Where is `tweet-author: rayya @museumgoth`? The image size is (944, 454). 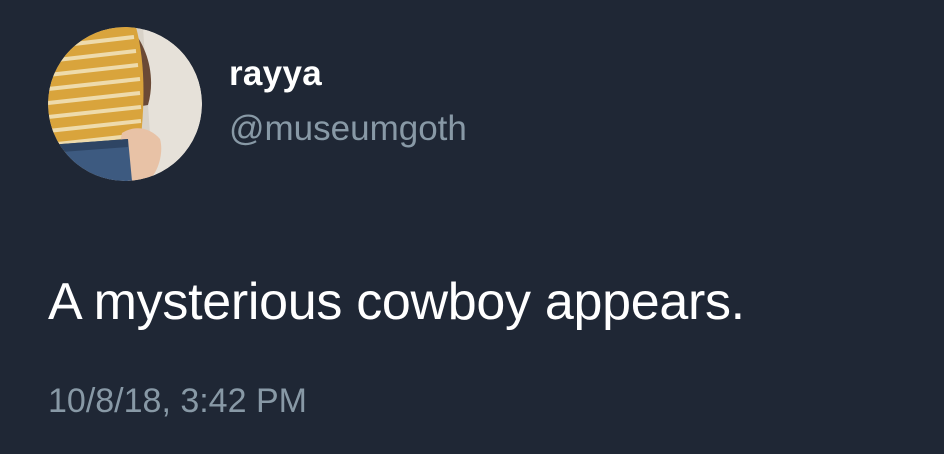
tweet-author: rayya @museumgoth is located at coordinates (348, 101).